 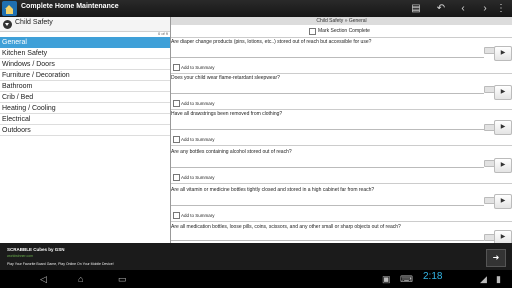 I want to click on battery-icon: ▮, so click(x=498, y=279).